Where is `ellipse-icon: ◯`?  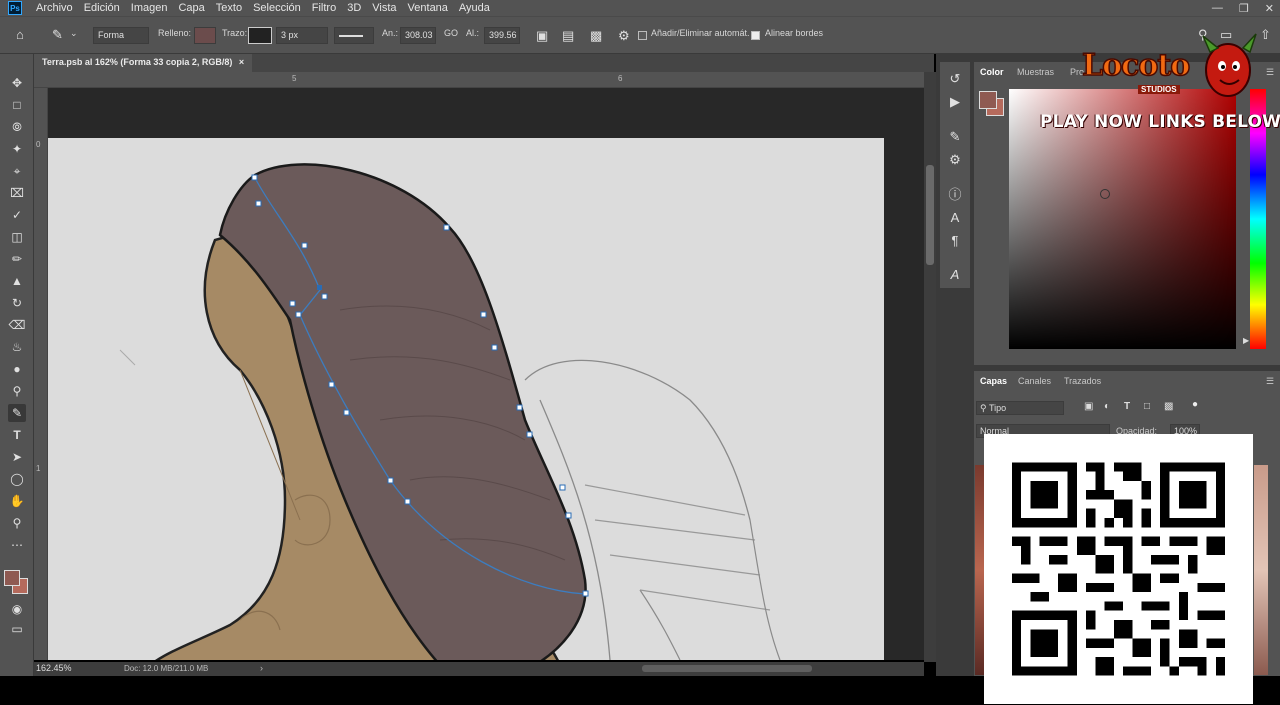 ellipse-icon: ◯ is located at coordinates (17, 479).